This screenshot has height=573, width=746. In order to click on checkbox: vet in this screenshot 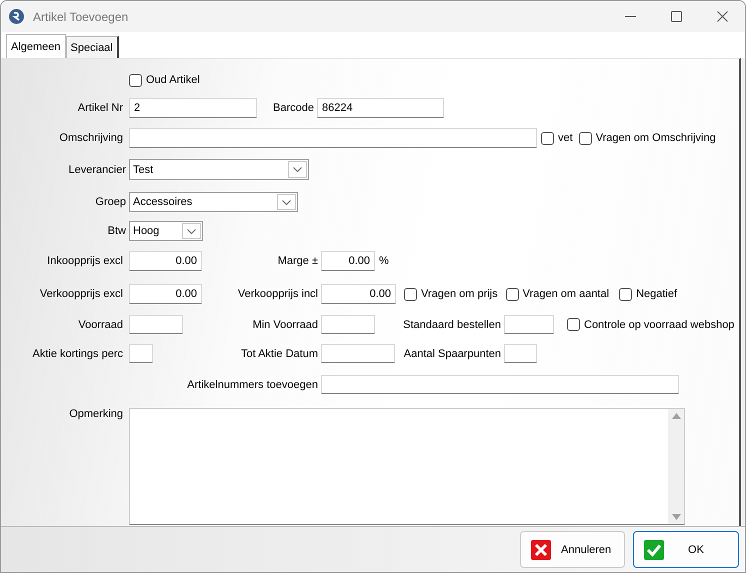, I will do `click(557, 138)`.